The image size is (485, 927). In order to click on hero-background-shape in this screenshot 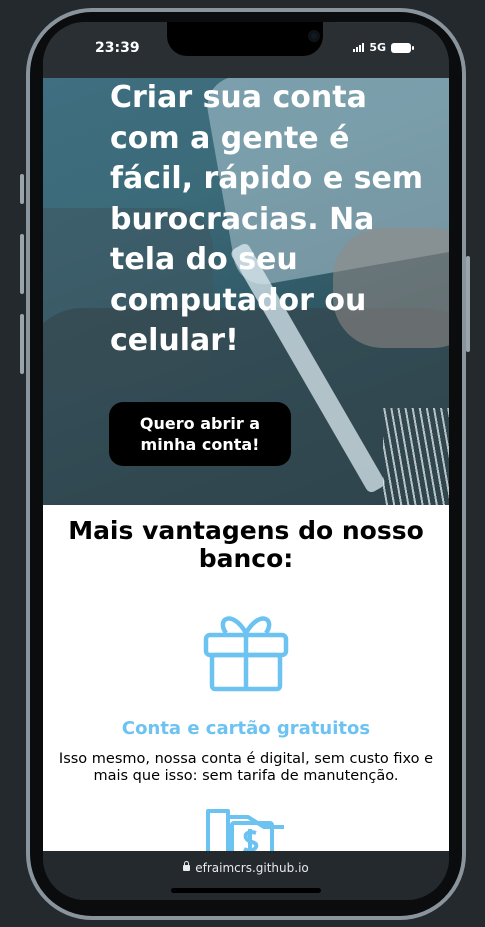, I will do `click(416, 456)`.